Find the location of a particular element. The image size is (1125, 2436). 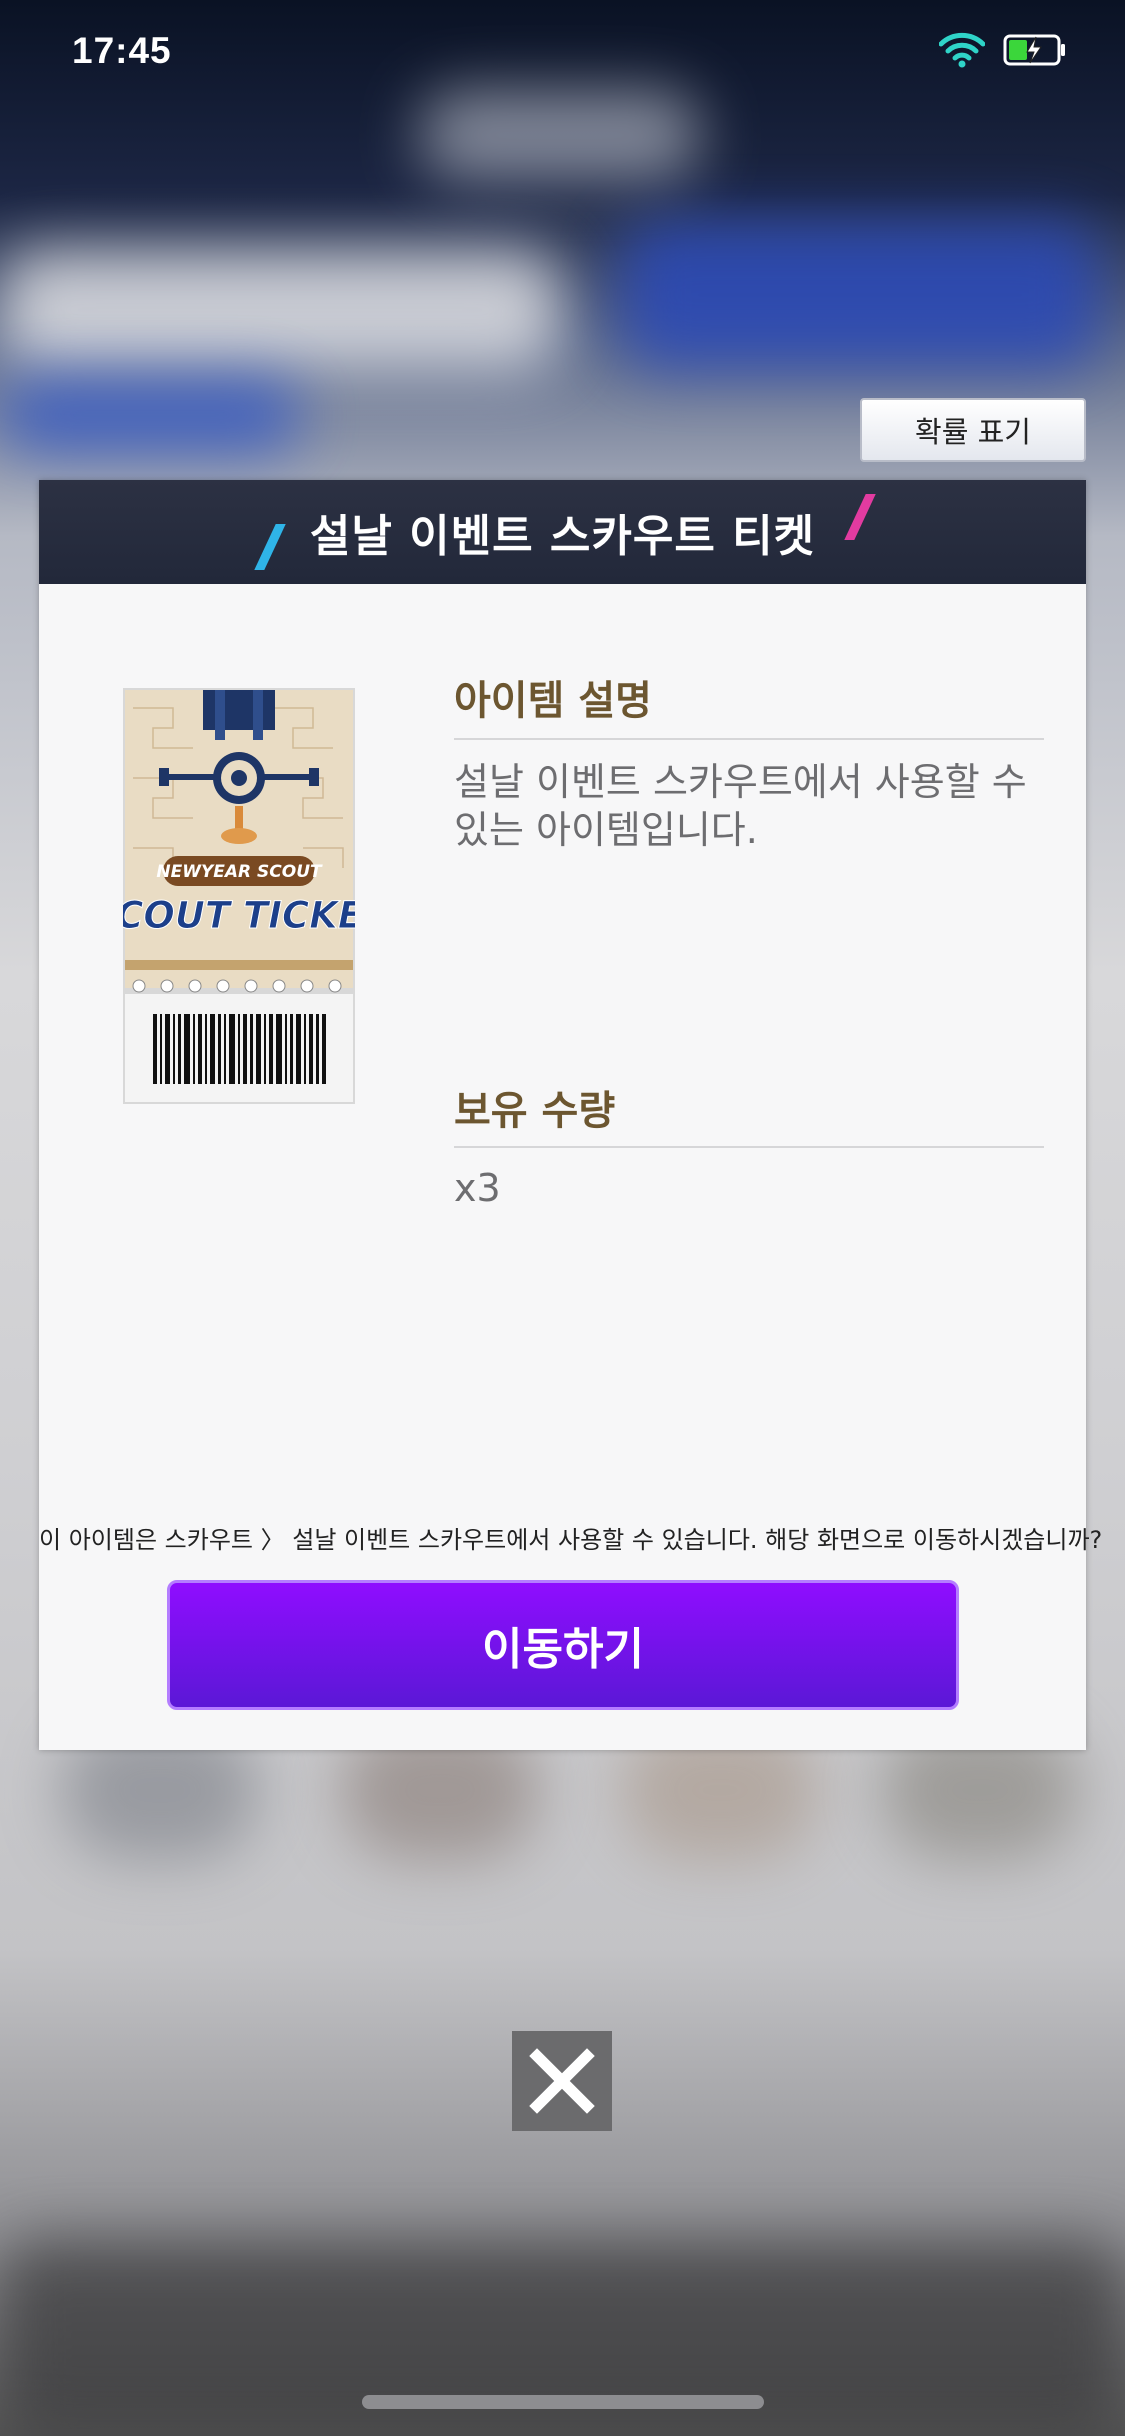

quantity-divider is located at coordinates (749, 1147).